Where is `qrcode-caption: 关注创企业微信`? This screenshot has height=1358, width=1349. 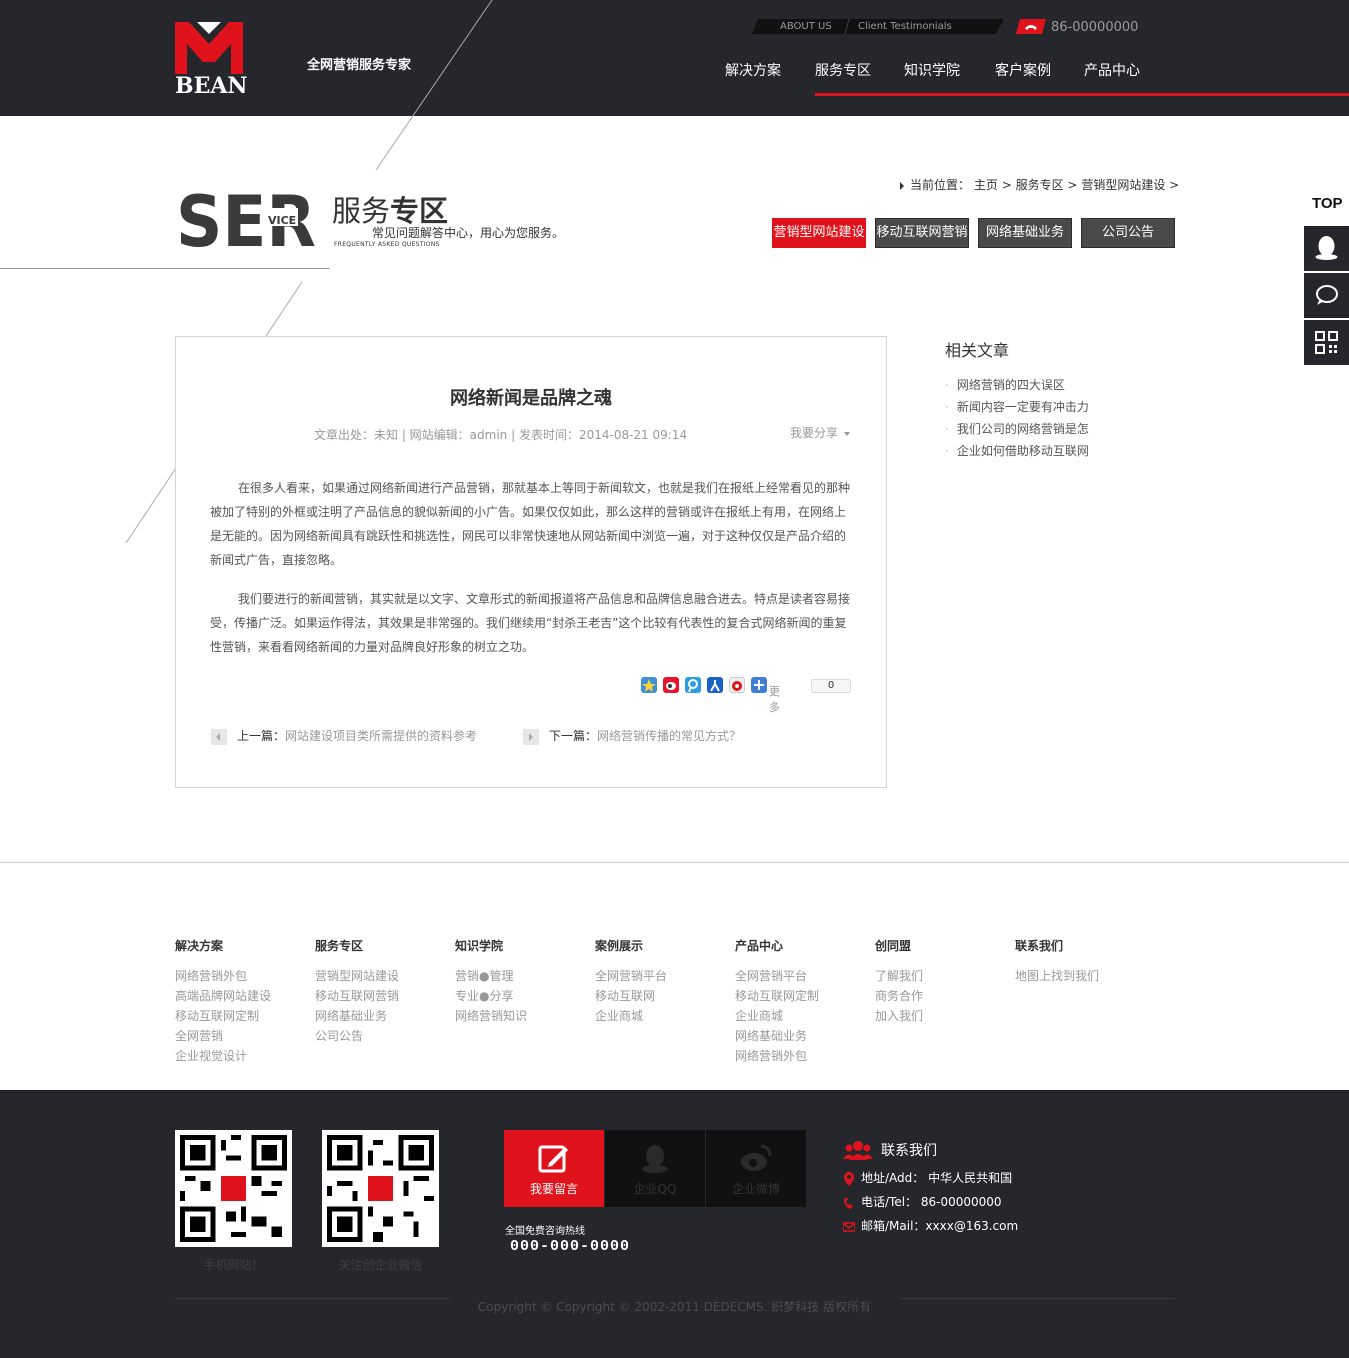 qrcode-caption: 关注创企业微信 is located at coordinates (380, 1265).